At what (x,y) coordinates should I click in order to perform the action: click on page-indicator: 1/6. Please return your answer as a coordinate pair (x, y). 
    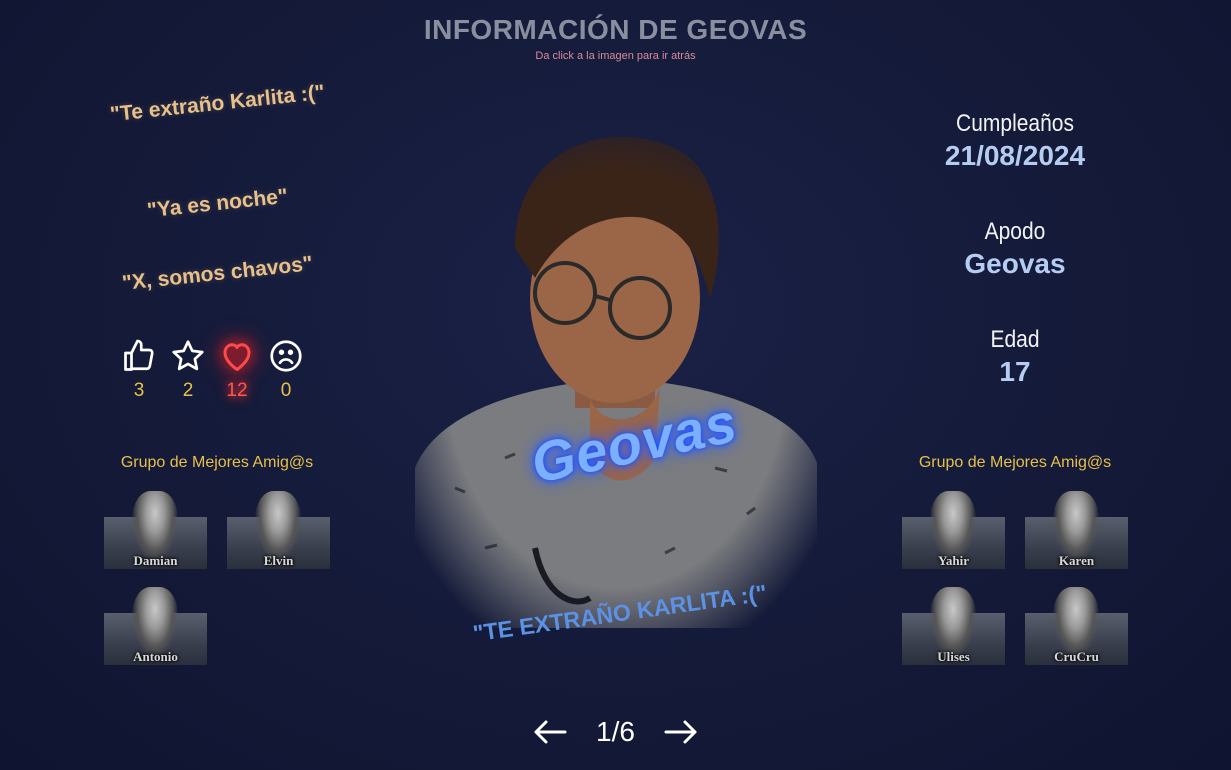
    Looking at the image, I should click on (615, 731).